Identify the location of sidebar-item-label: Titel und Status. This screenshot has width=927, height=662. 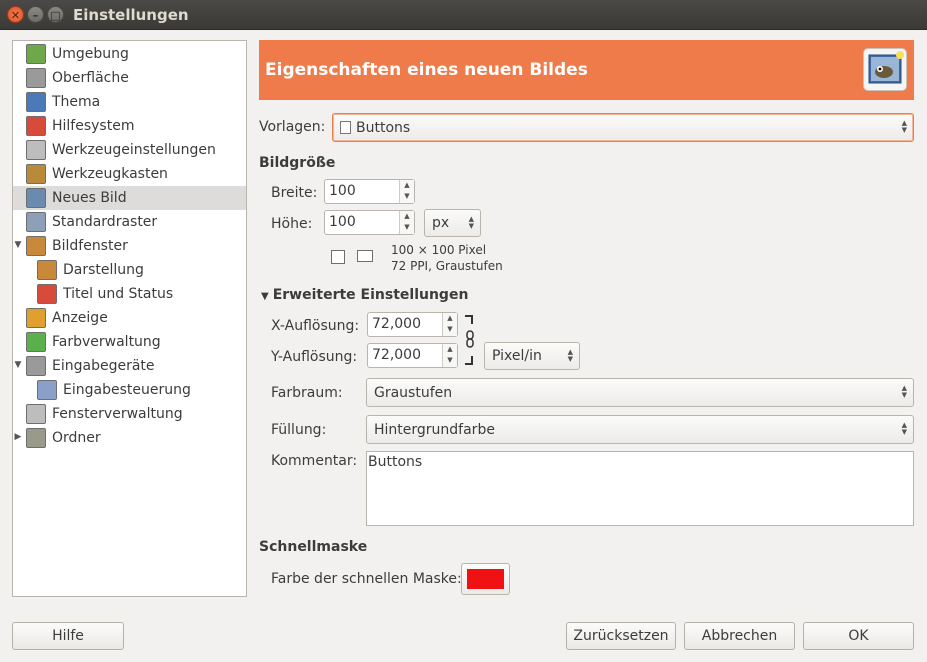
(118, 294).